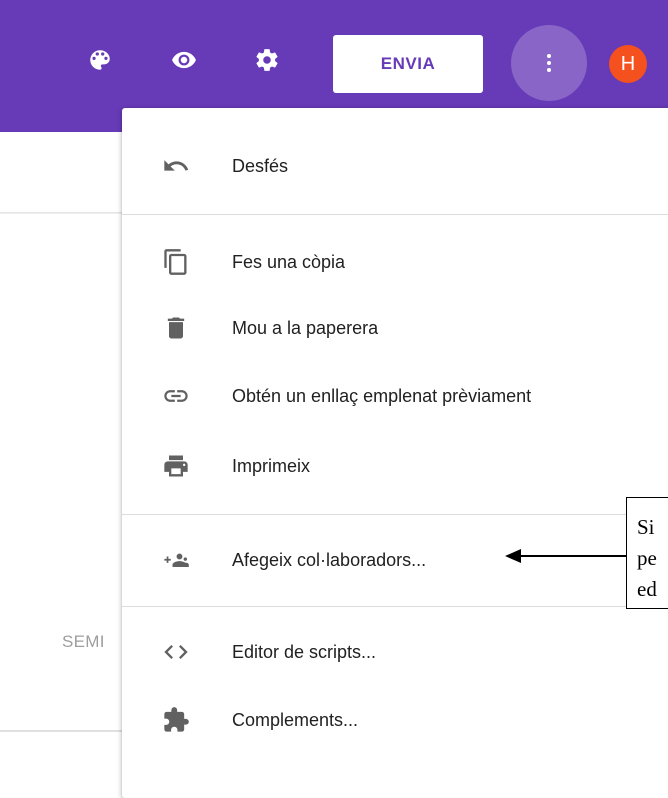 This screenshot has height=798, width=668. Describe the element at coordinates (271, 465) in the screenshot. I see `menu-item-label: Imprimeix` at that location.